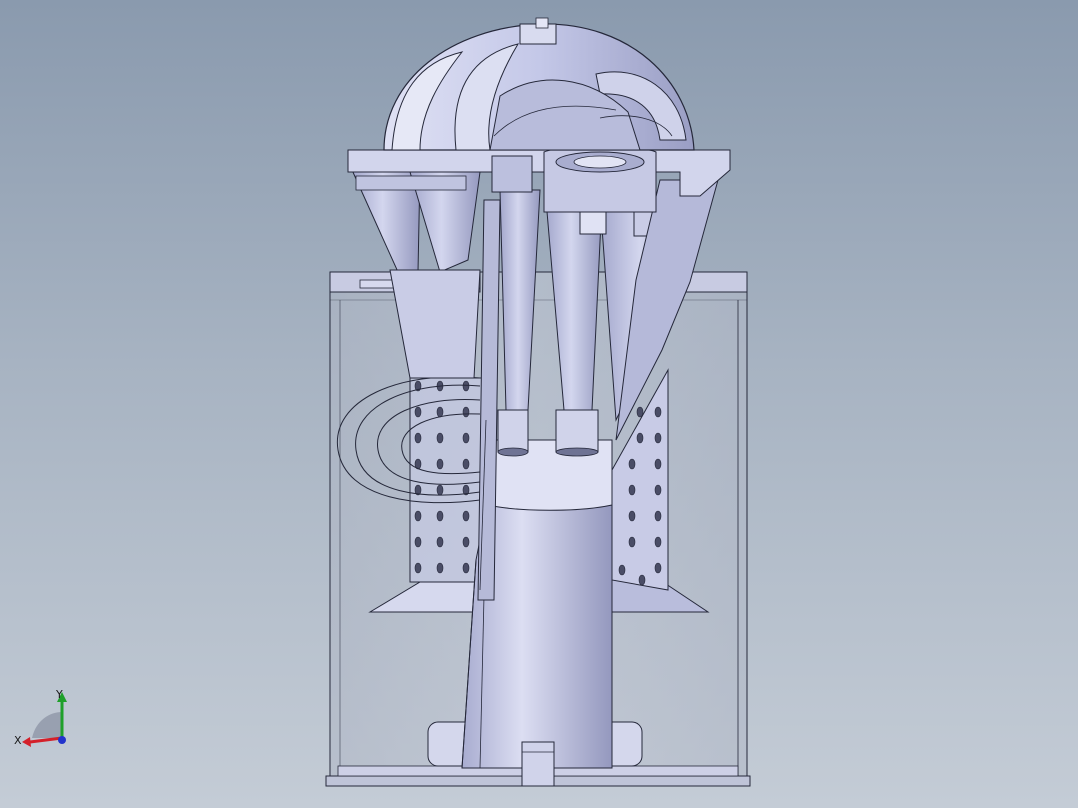  Describe the element at coordinates (26, 742) in the screenshot. I see `x-arrowhead-icon` at that location.